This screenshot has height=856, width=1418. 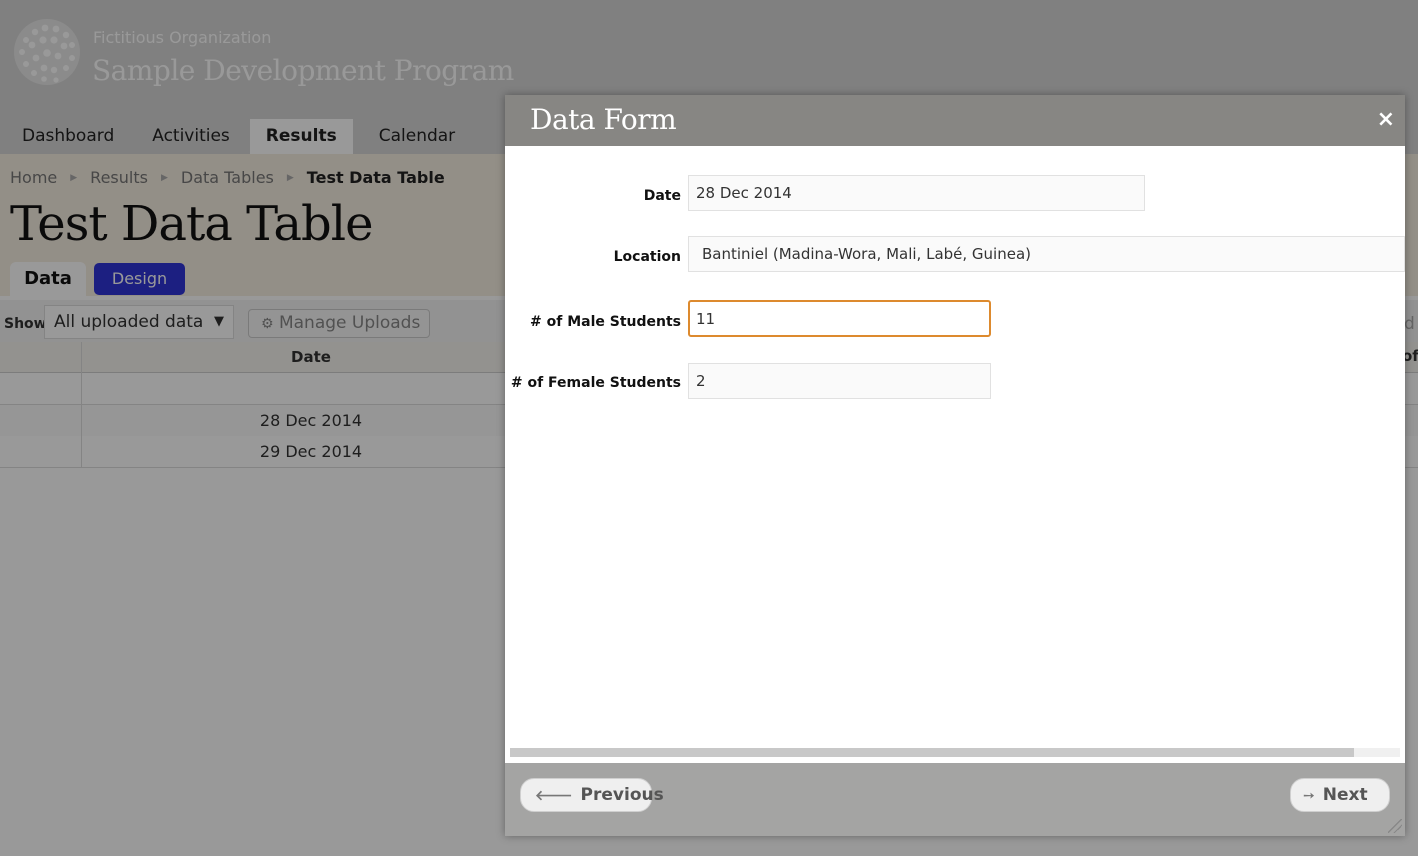 What do you see at coordinates (932, 752) in the screenshot?
I see `scrollbar-thumb` at bounding box center [932, 752].